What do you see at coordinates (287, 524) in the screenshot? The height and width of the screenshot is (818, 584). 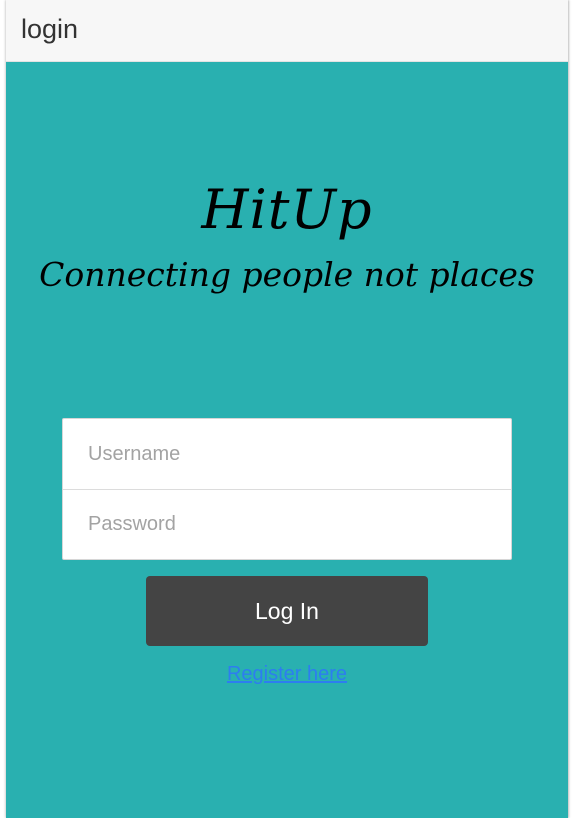 I see `password-input` at bounding box center [287, 524].